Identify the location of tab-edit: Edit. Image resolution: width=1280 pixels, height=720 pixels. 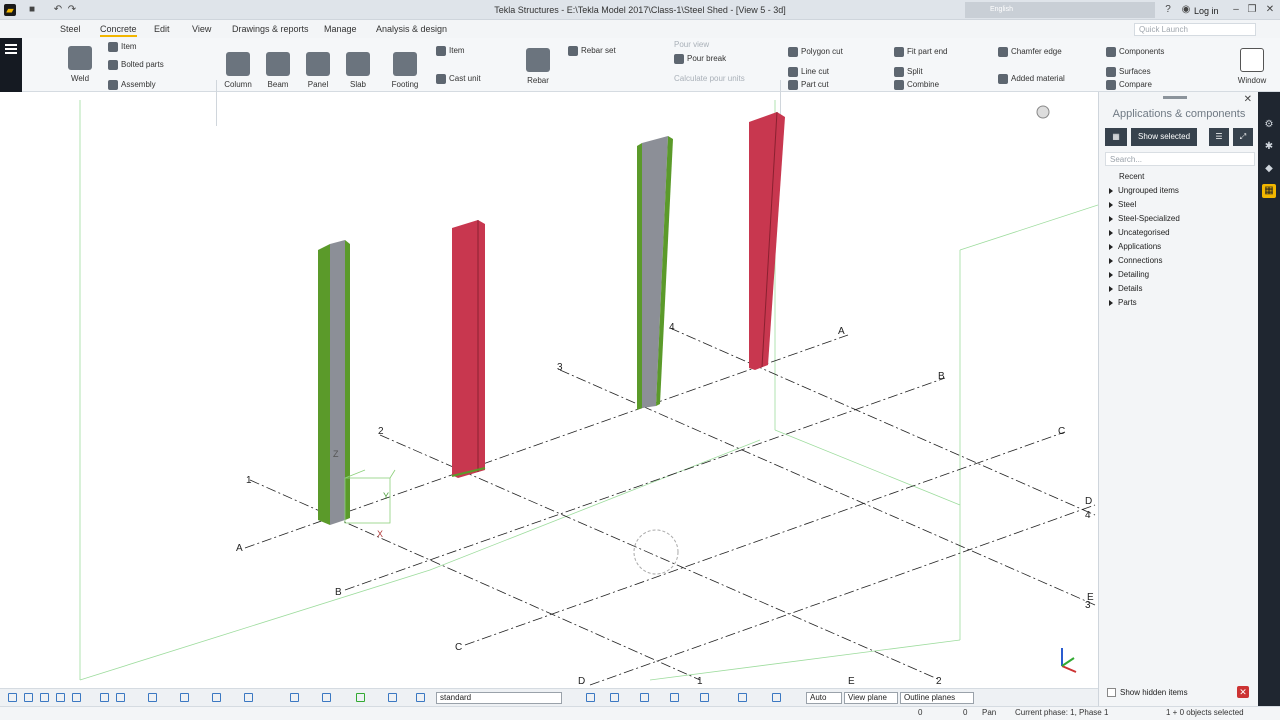
(162, 29).